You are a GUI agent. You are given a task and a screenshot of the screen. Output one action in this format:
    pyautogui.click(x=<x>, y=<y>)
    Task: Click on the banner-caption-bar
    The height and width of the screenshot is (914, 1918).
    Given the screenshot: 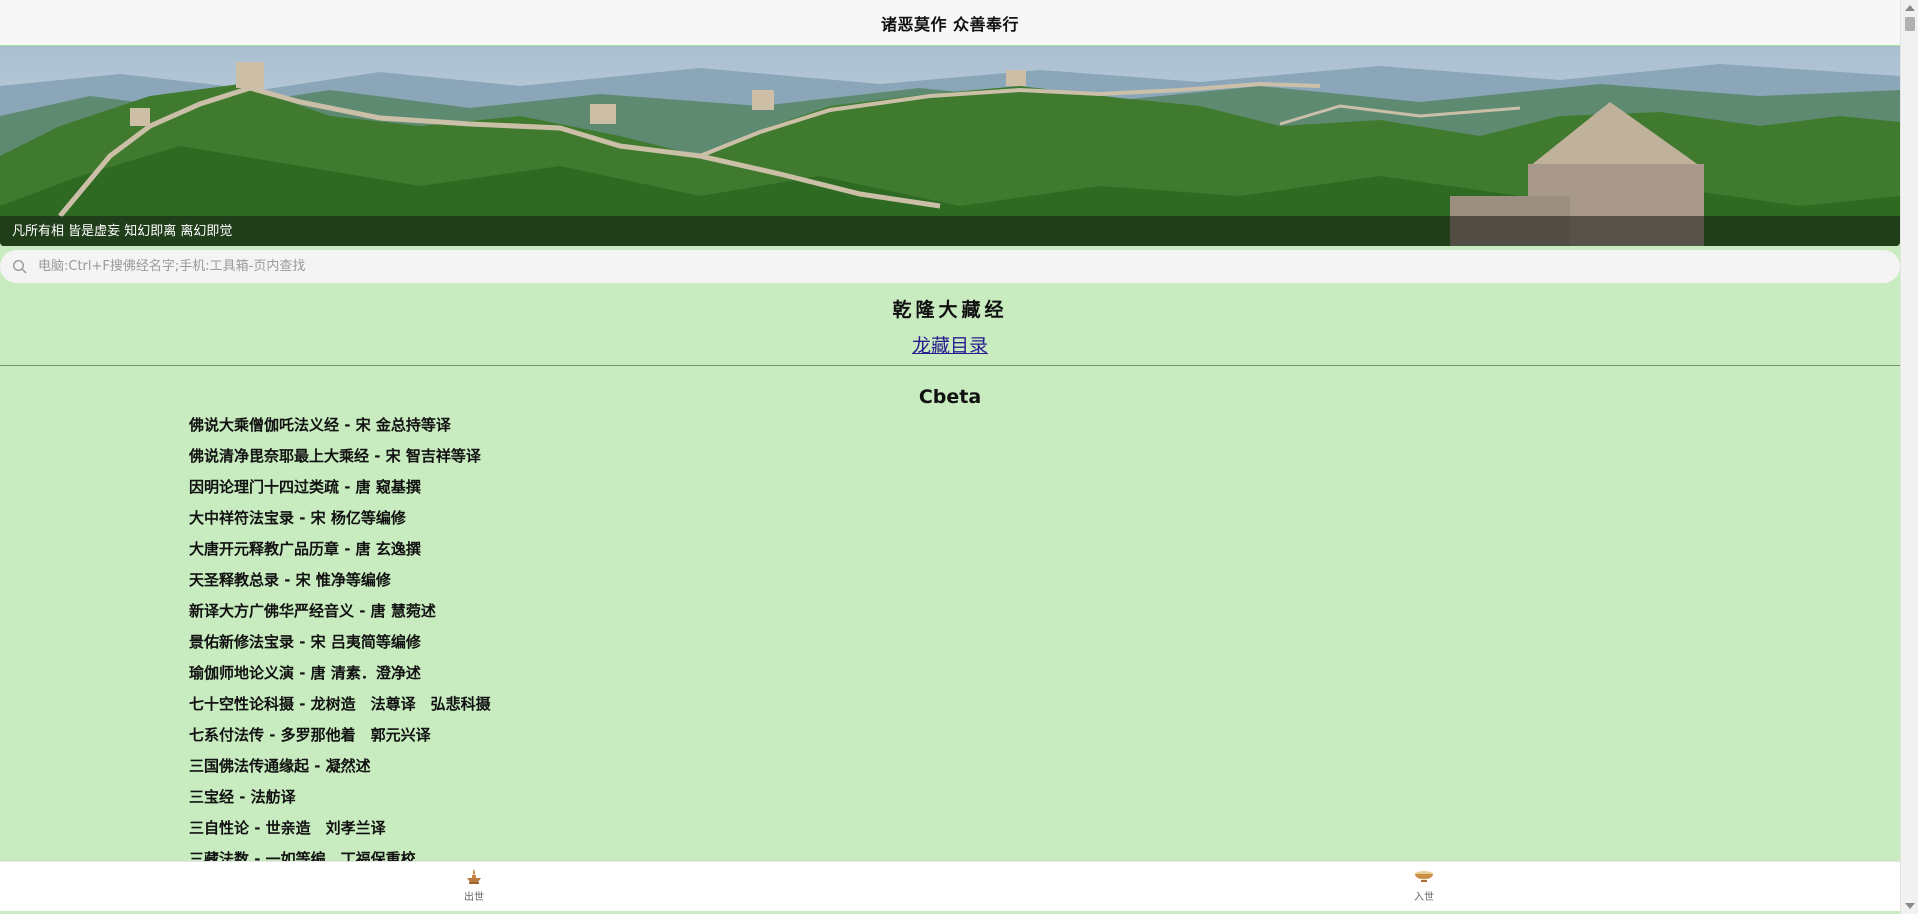 What is the action you would take?
    pyautogui.click(x=950, y=231)
    